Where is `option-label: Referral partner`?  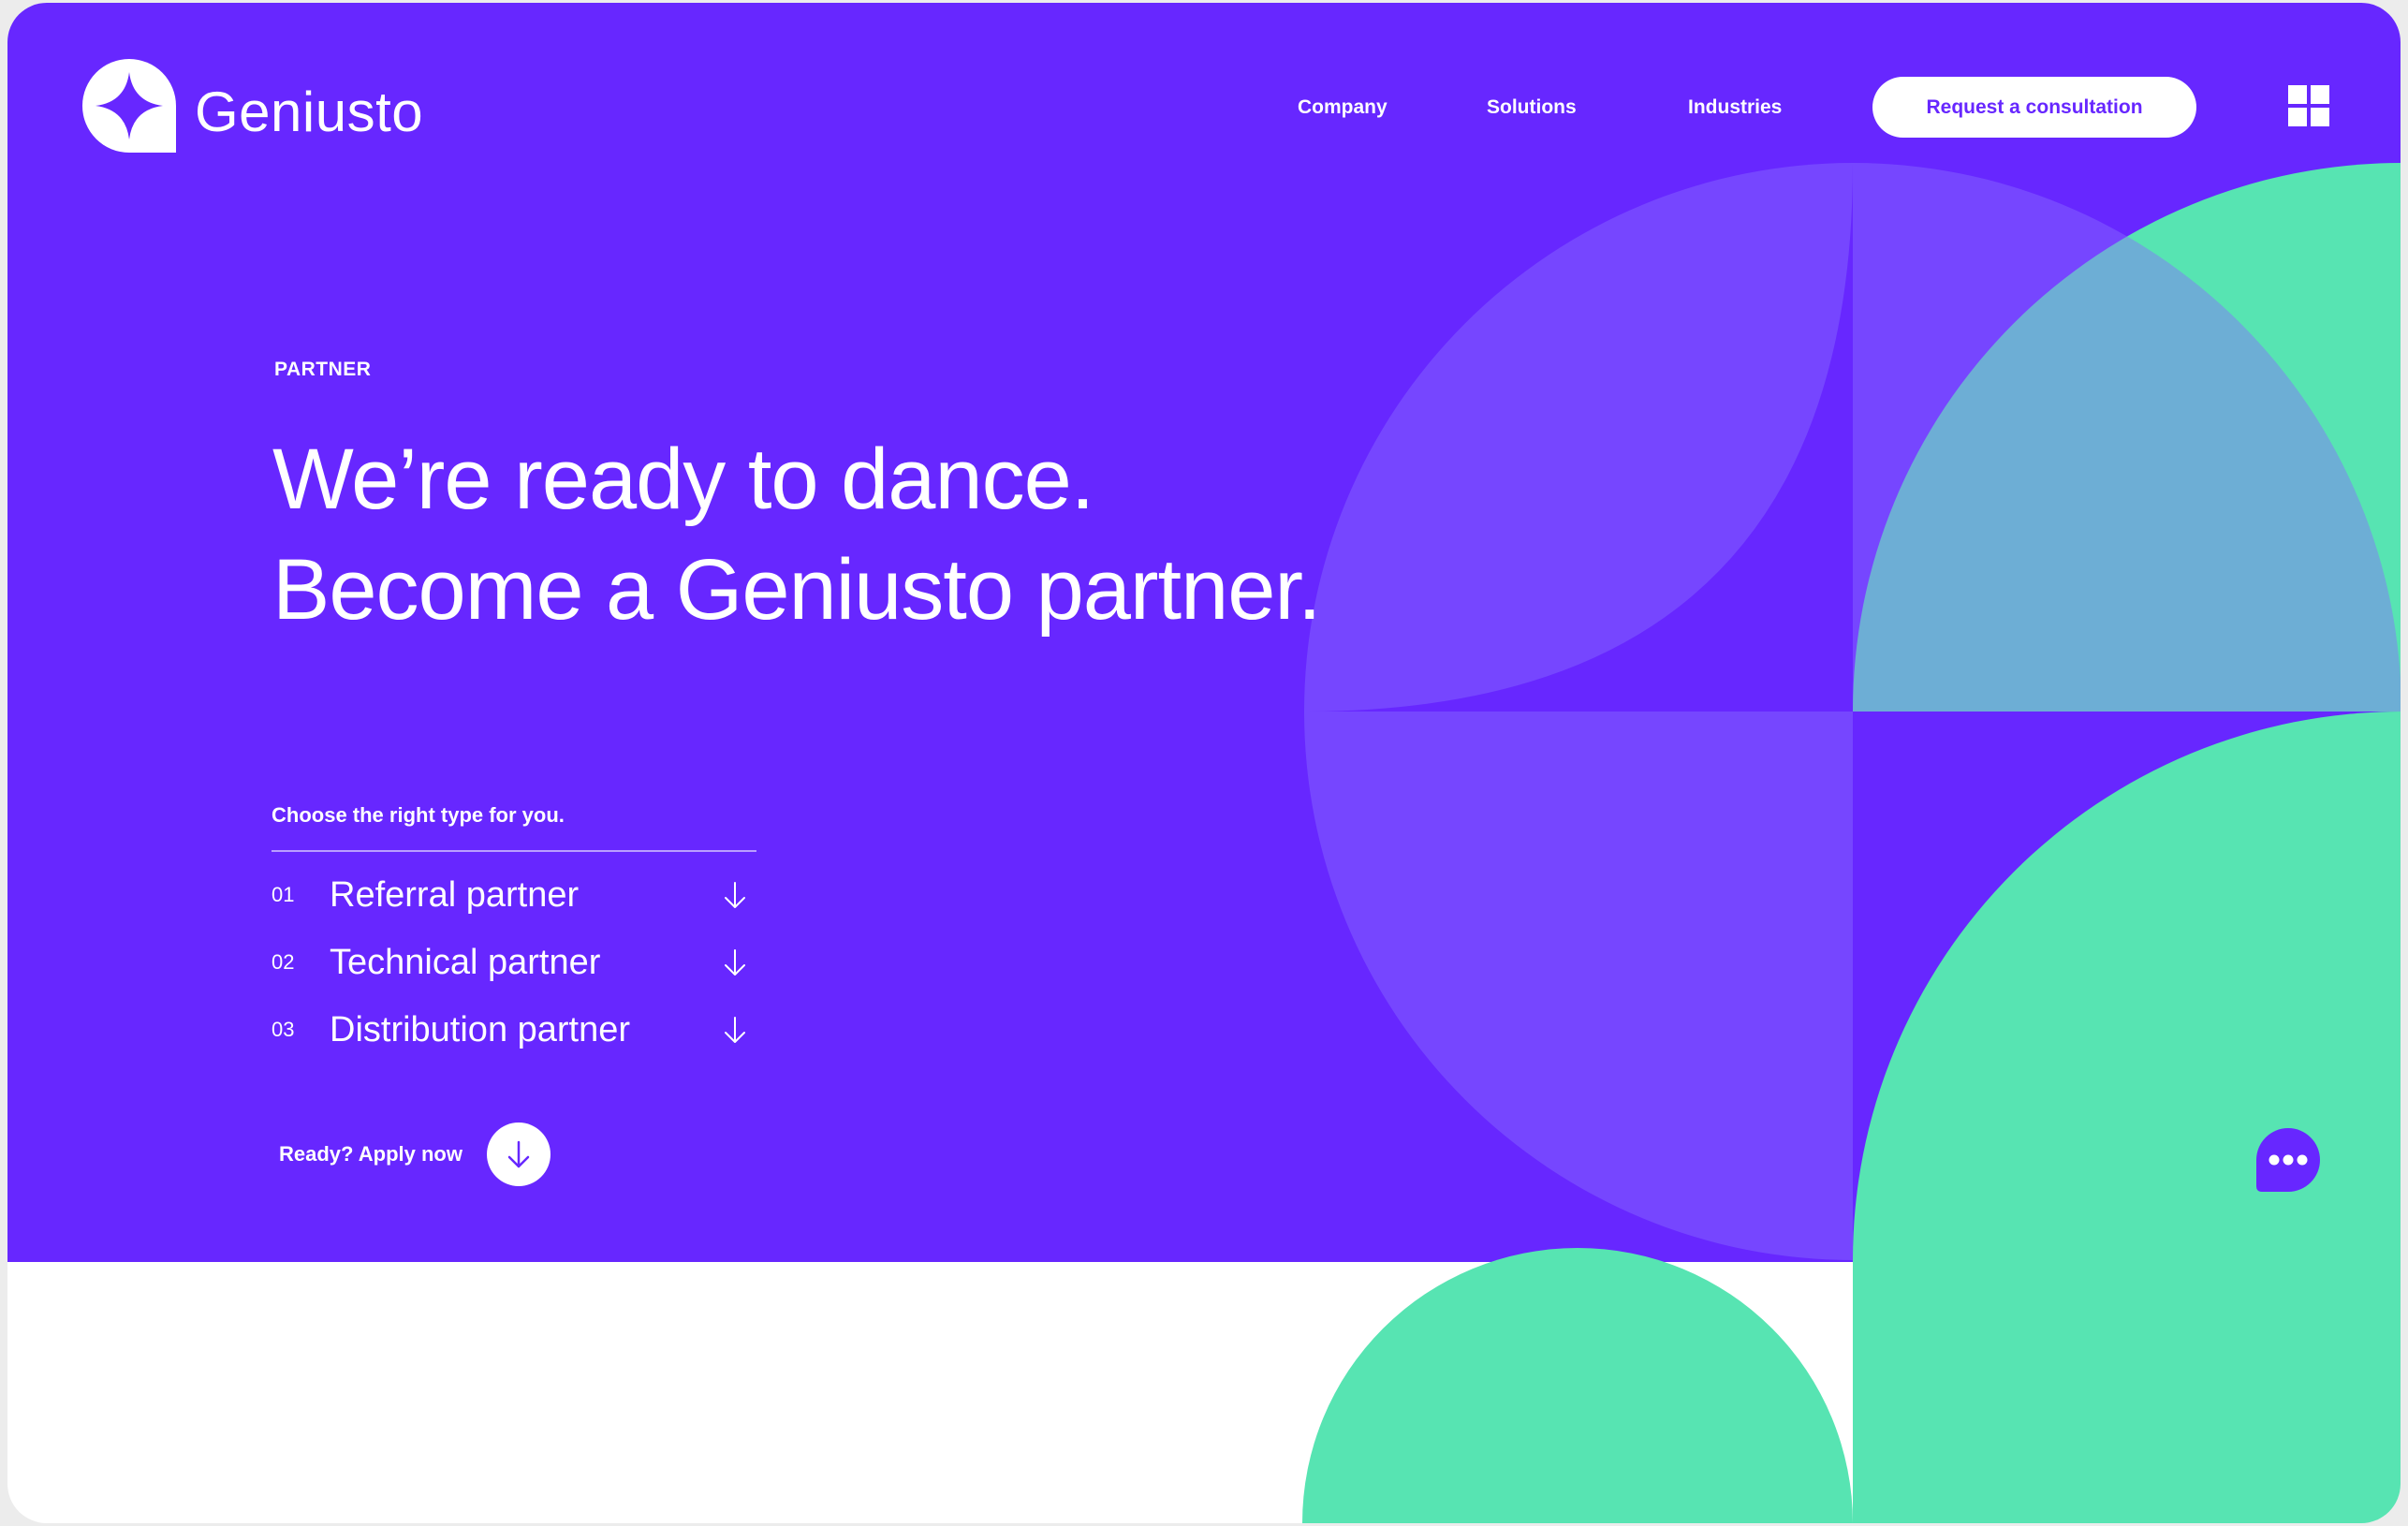 option-label: Referral partner is located at coordinates (455, 894).